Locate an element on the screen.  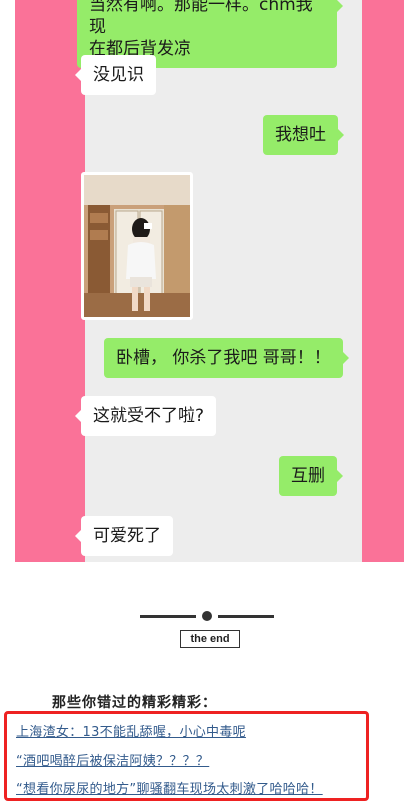
section-divider is located at coordinates (207, 616).